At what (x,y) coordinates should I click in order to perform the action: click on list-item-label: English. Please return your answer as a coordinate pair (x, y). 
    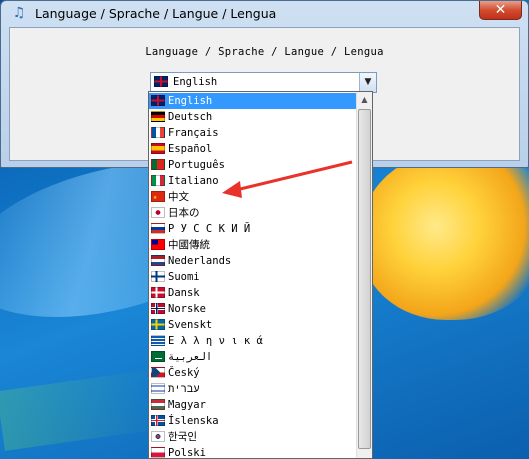
    Looking at the image, I should click on (190, 101).